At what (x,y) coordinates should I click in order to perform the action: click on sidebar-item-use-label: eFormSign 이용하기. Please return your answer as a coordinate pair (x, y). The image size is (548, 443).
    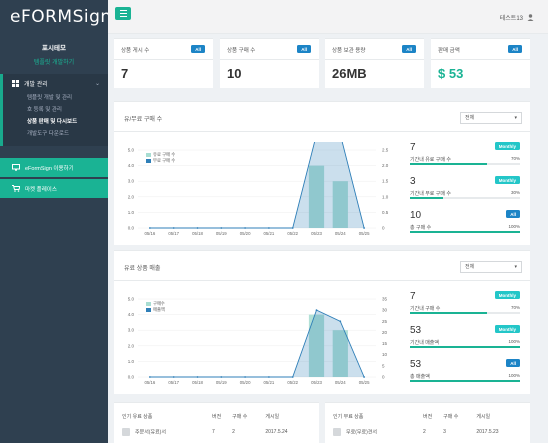
    Looking at the image, I should click on (49, 168).